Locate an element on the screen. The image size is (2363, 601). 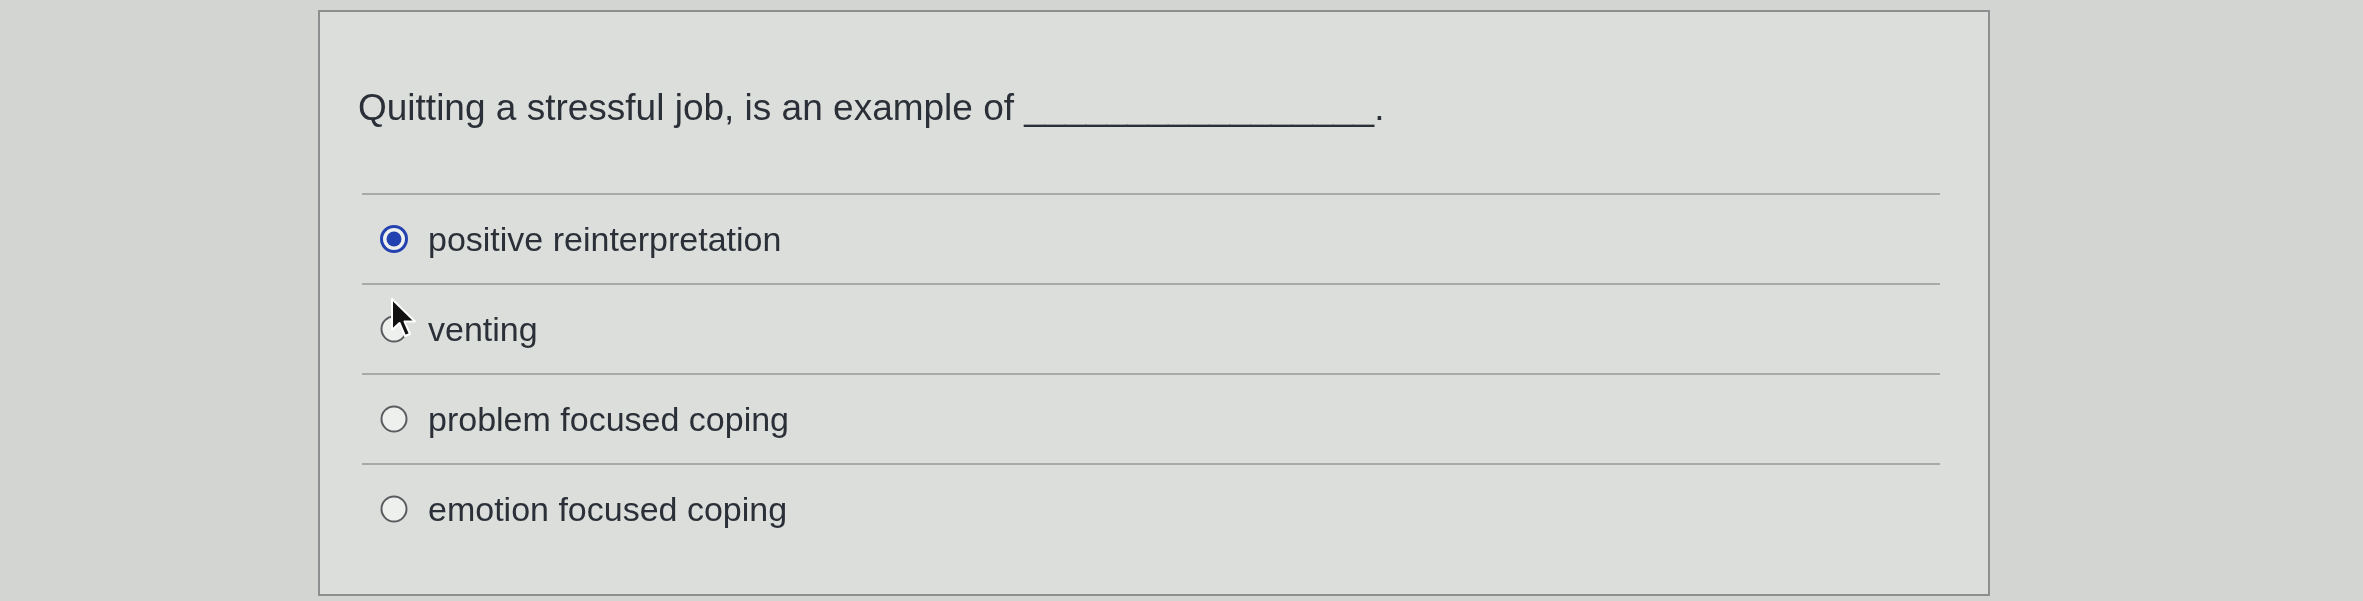
answer-option: positive reinterpretation is located at coordinates (605, 239).